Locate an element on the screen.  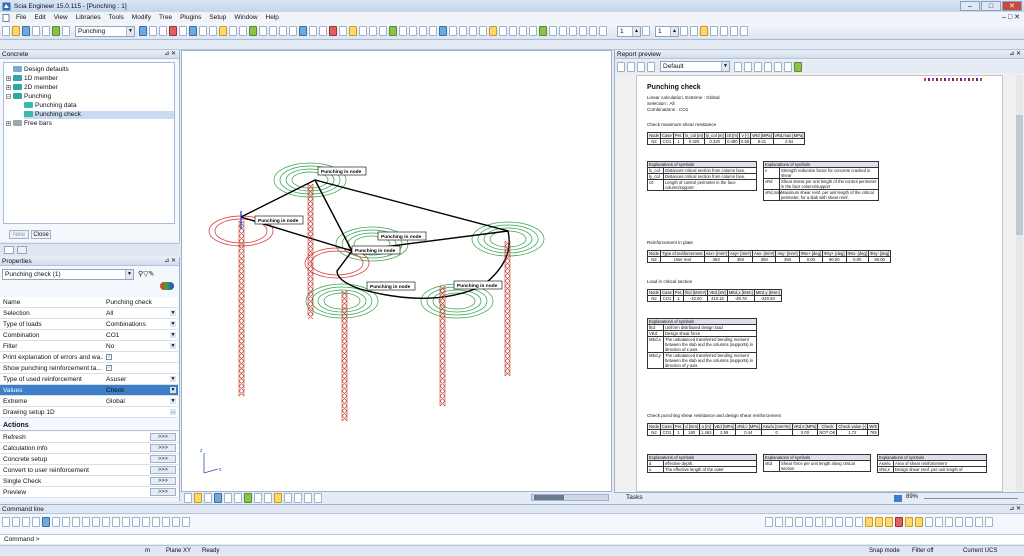
view-tool-10-icon is located at coordinates (278, 498).